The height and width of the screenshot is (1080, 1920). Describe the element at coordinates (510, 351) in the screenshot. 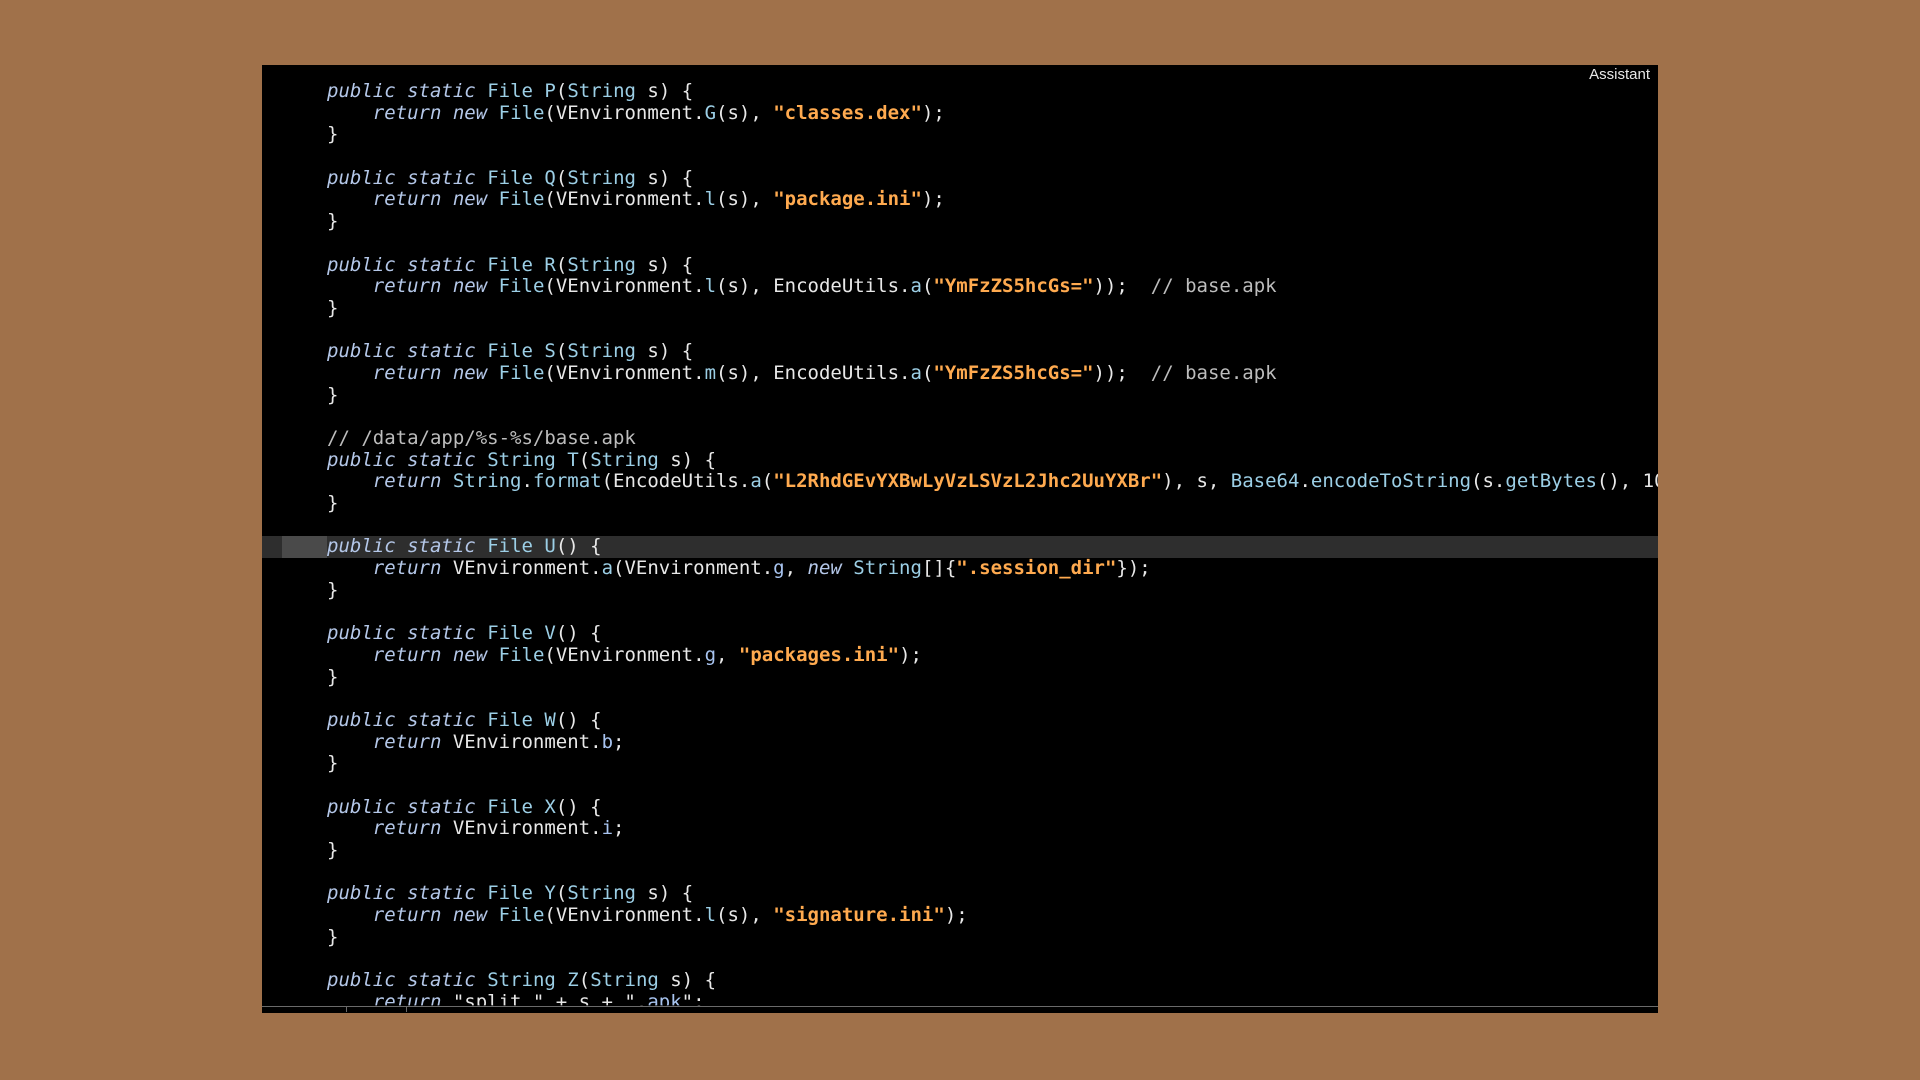

I see `method-signature: public static File S(String s) {` at that location.